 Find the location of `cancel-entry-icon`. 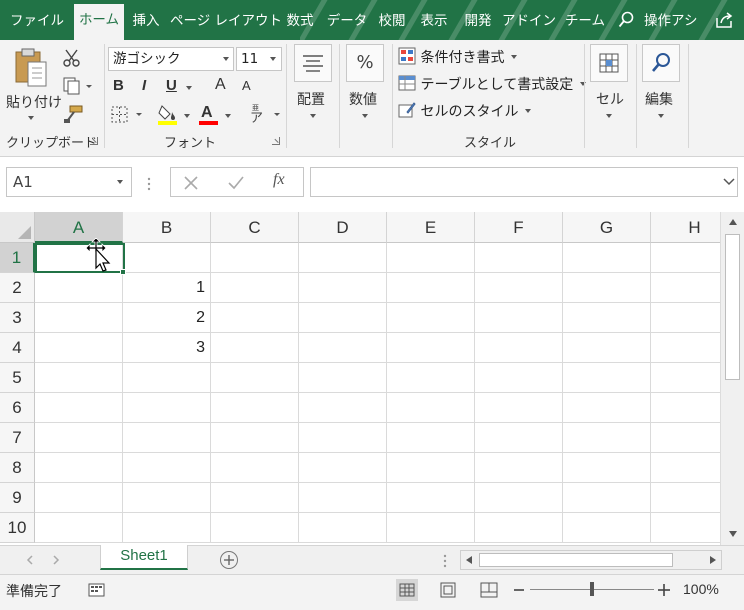

cancel-entry-icon is located at coordinates (191, 183).